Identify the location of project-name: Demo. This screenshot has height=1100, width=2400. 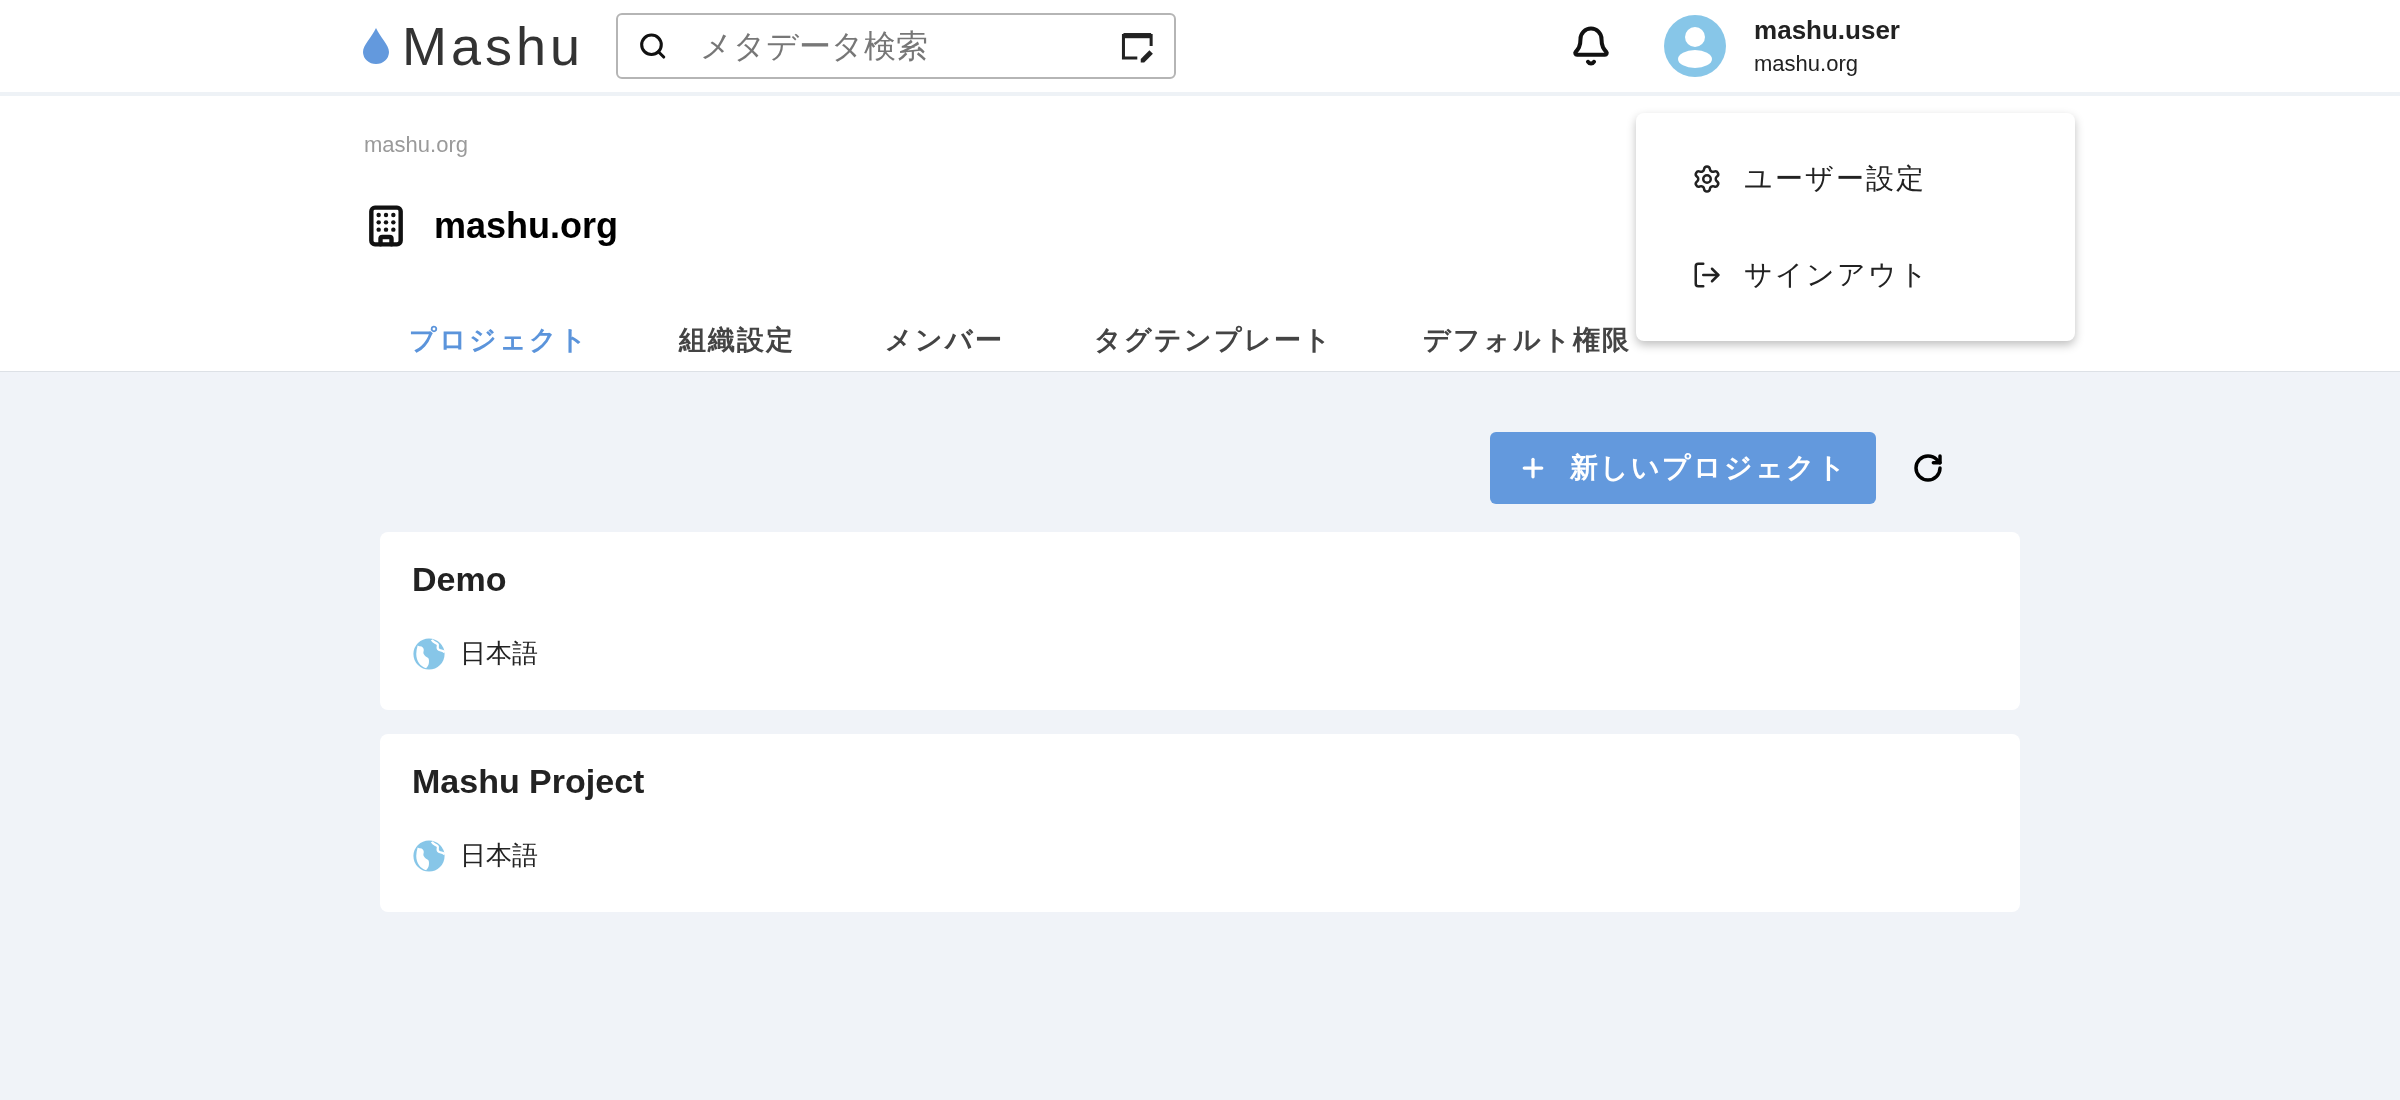
(460, 579).